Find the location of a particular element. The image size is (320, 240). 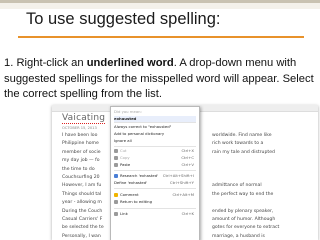

menu-item-label: Ignore all is located at coordinates (123, 140).